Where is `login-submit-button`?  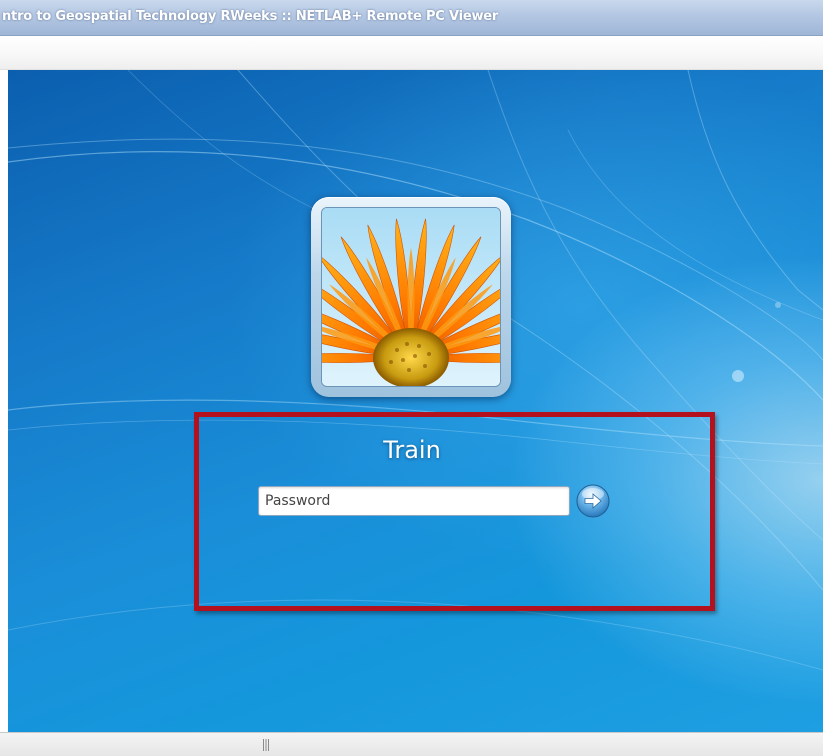
login-submit-button is located at coordinates (593, 501).